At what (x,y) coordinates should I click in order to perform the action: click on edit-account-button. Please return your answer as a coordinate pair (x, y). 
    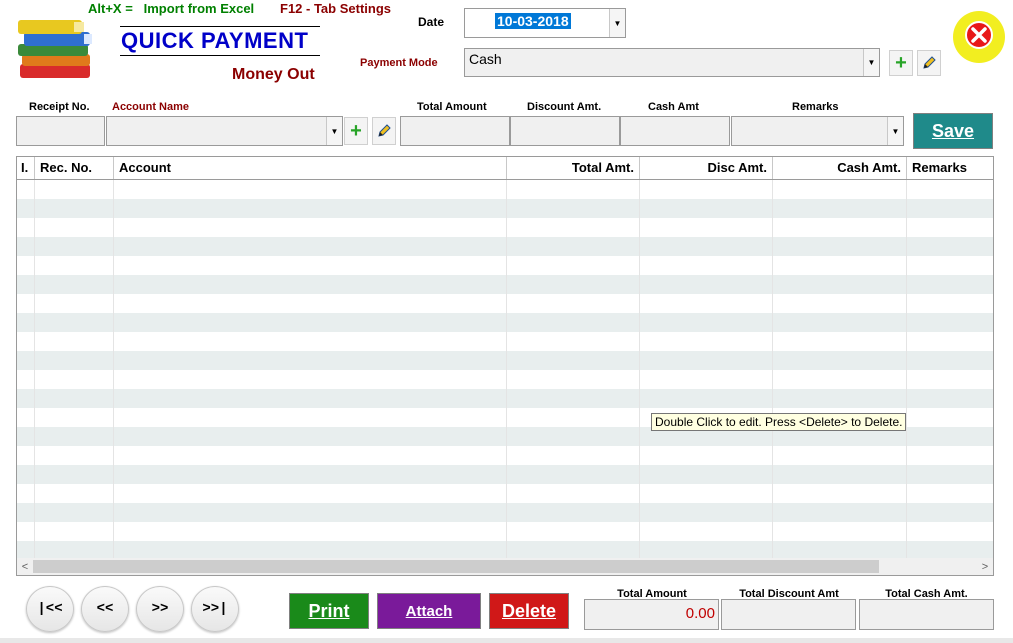
    Looking at the image, I should click on (384, 131).